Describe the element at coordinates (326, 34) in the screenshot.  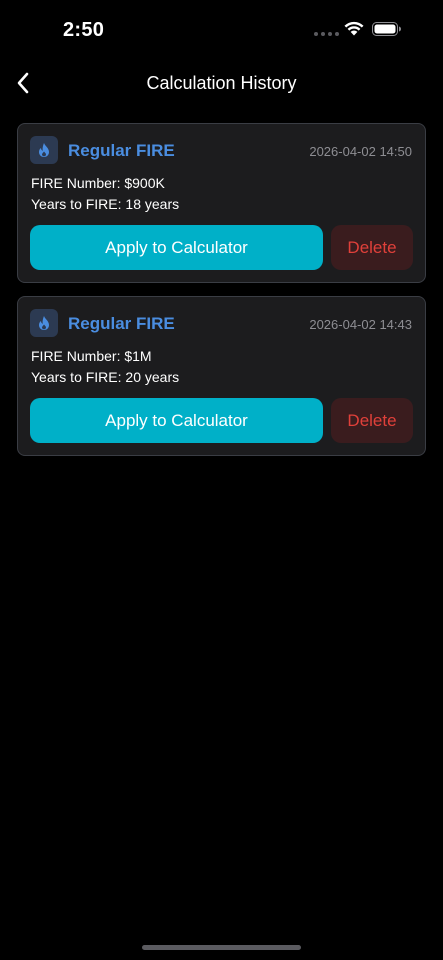
I see `signal-icon` at that location.